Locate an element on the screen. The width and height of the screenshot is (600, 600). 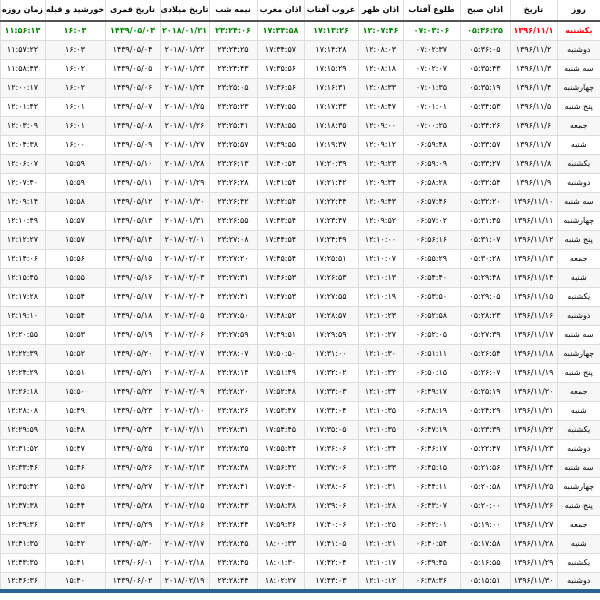
table-cell: ۲۳:۲۷:۳۱ is located at coordinates (233, 277).